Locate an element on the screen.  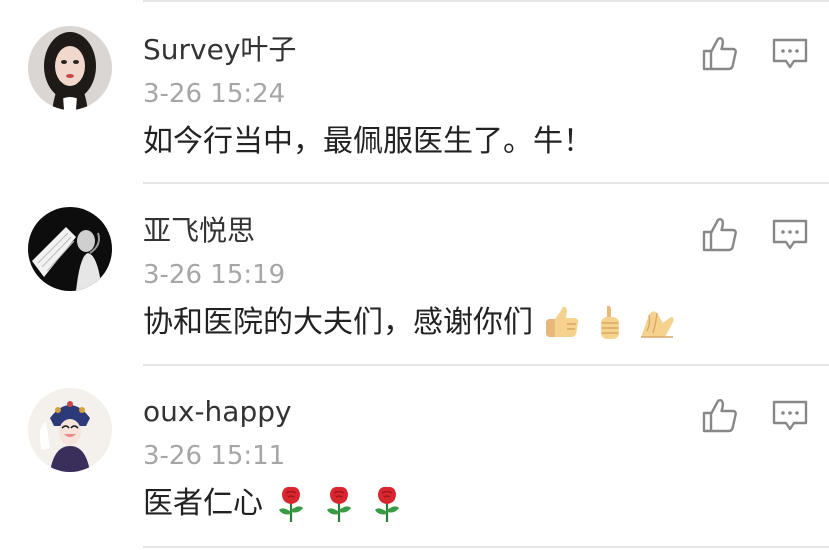
pinched-fingers-emoji is located at coordinates (657, 323).